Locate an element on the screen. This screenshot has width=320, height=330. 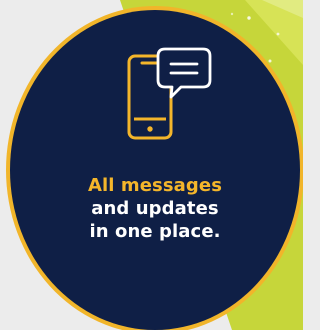
headline-line-1: All messages is located at coordinates (155, 185).